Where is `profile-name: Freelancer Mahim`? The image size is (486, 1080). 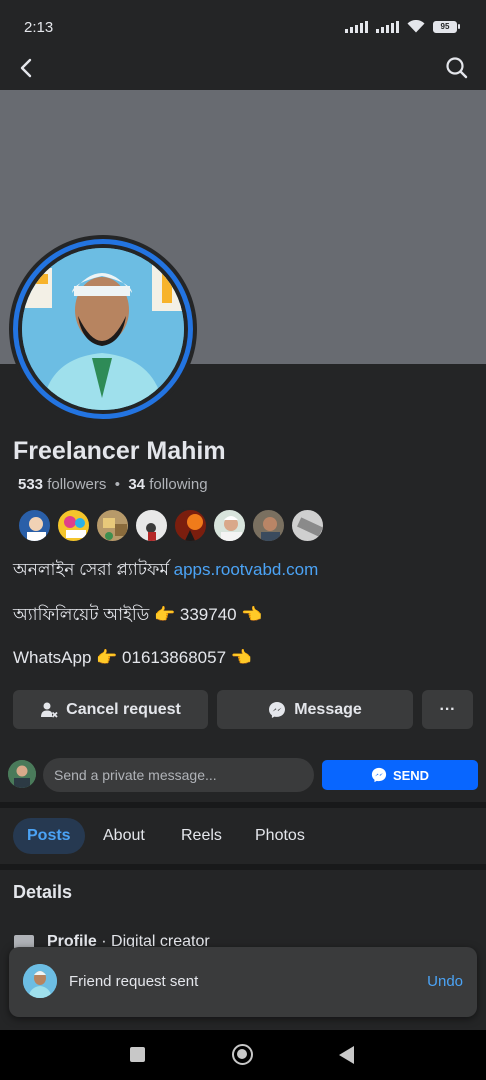 profile-name: Freelancer Mahim is located at coordinates (119, 451).